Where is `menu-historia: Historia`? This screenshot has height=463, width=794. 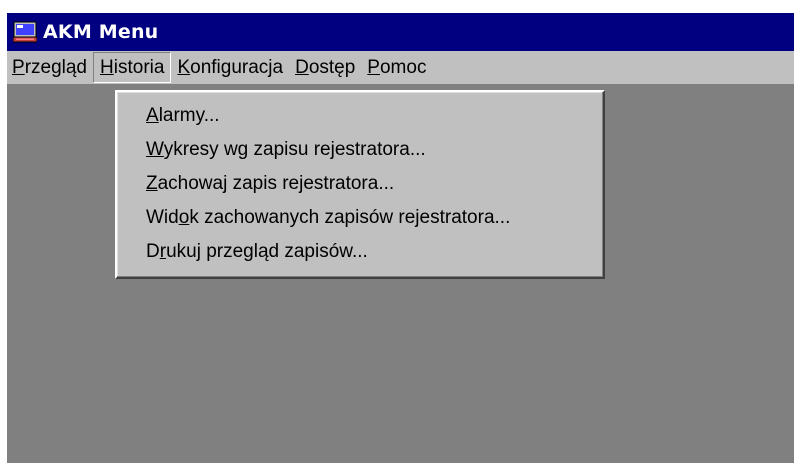 menu-historia: Historia is located at coordinates (132, 67).